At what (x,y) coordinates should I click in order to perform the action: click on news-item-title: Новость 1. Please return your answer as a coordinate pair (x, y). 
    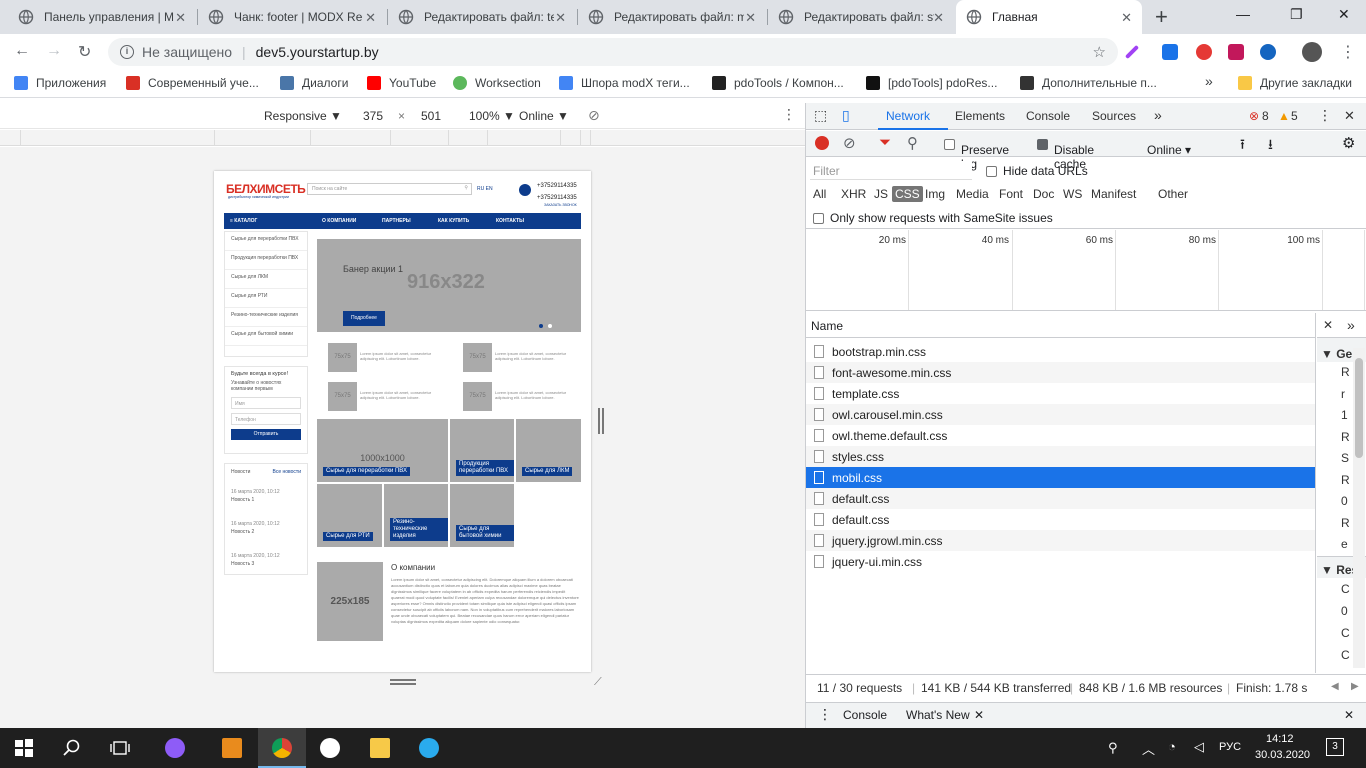
    Looking at the image, I should click on (266, 500).